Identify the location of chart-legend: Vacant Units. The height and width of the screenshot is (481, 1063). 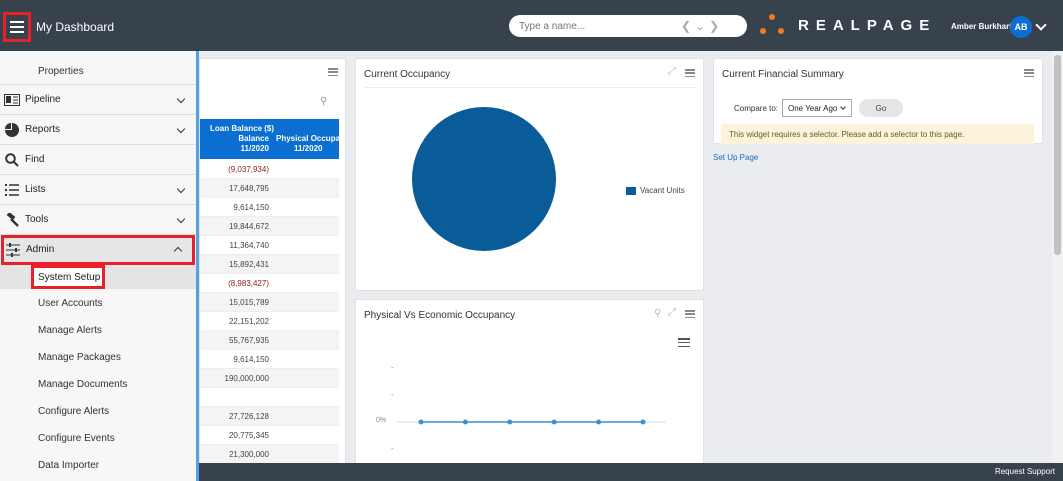
(655, 190).